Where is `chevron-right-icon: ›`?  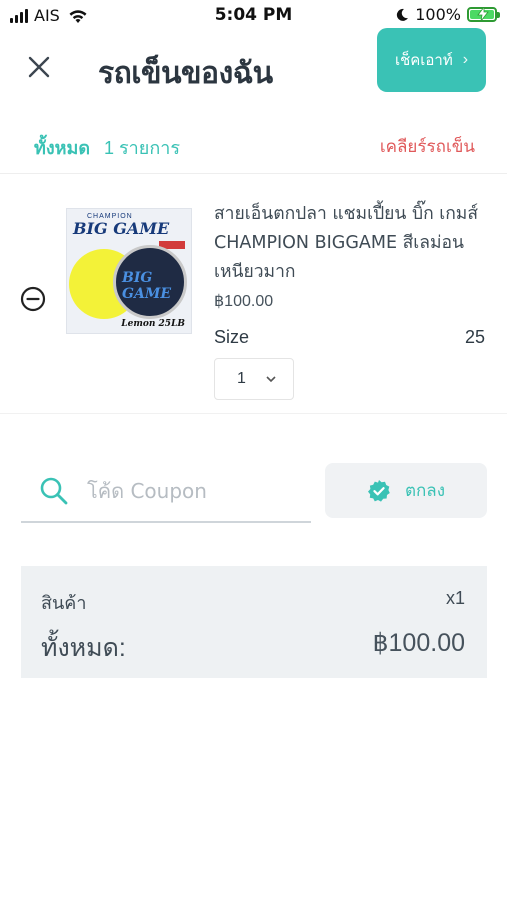
chevron-right-icon: › is located at coordinates (465, 59).